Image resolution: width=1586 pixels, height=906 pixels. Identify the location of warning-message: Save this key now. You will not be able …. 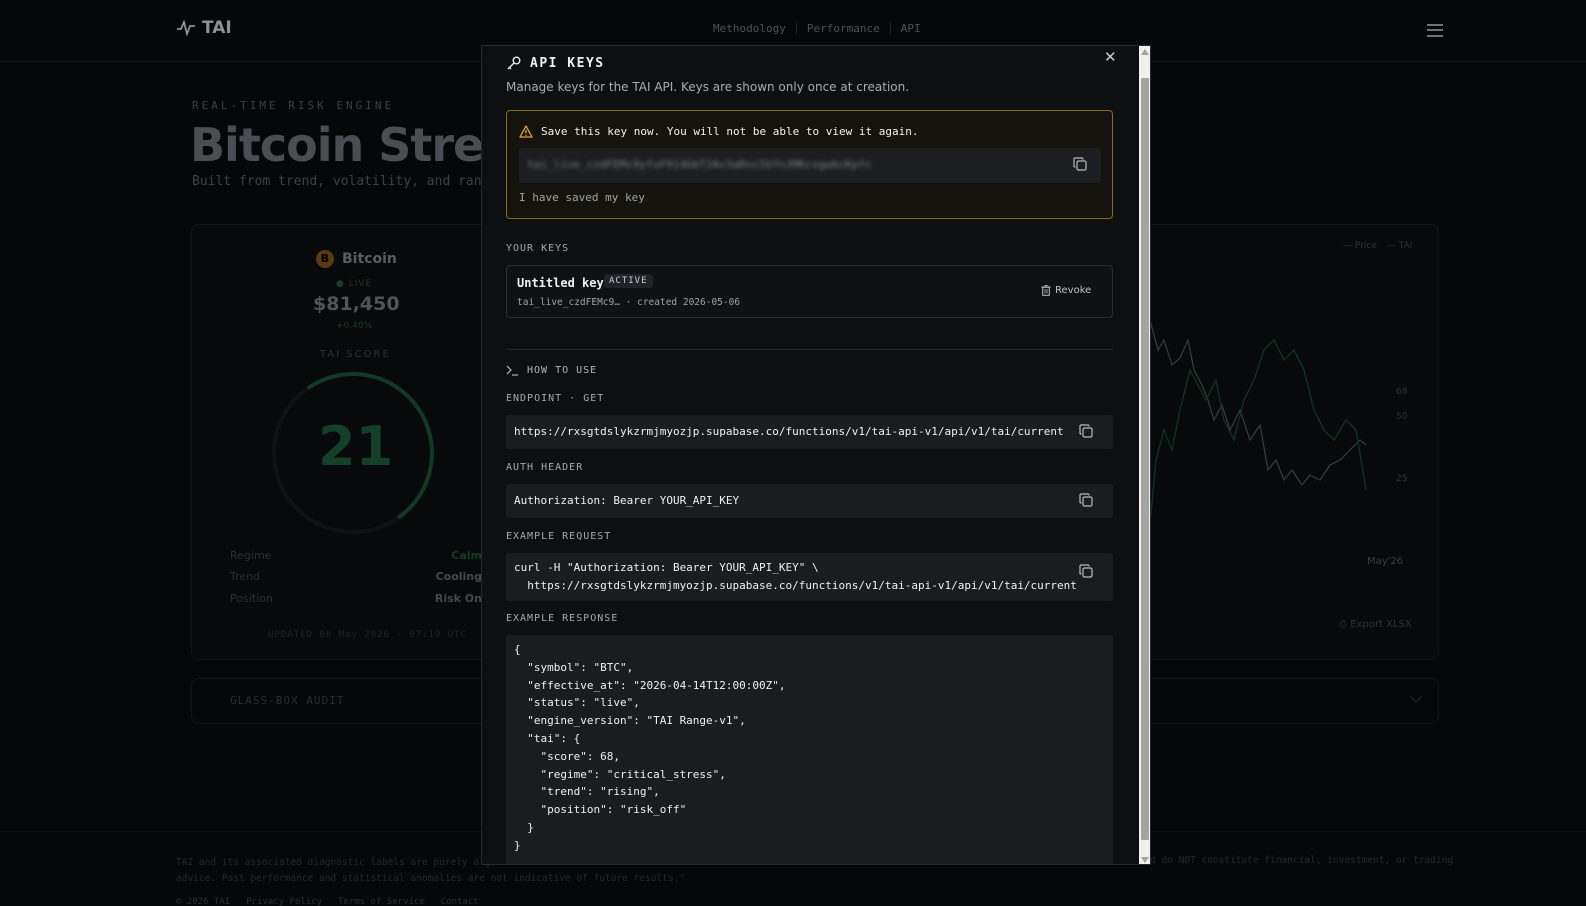
(719, 131).